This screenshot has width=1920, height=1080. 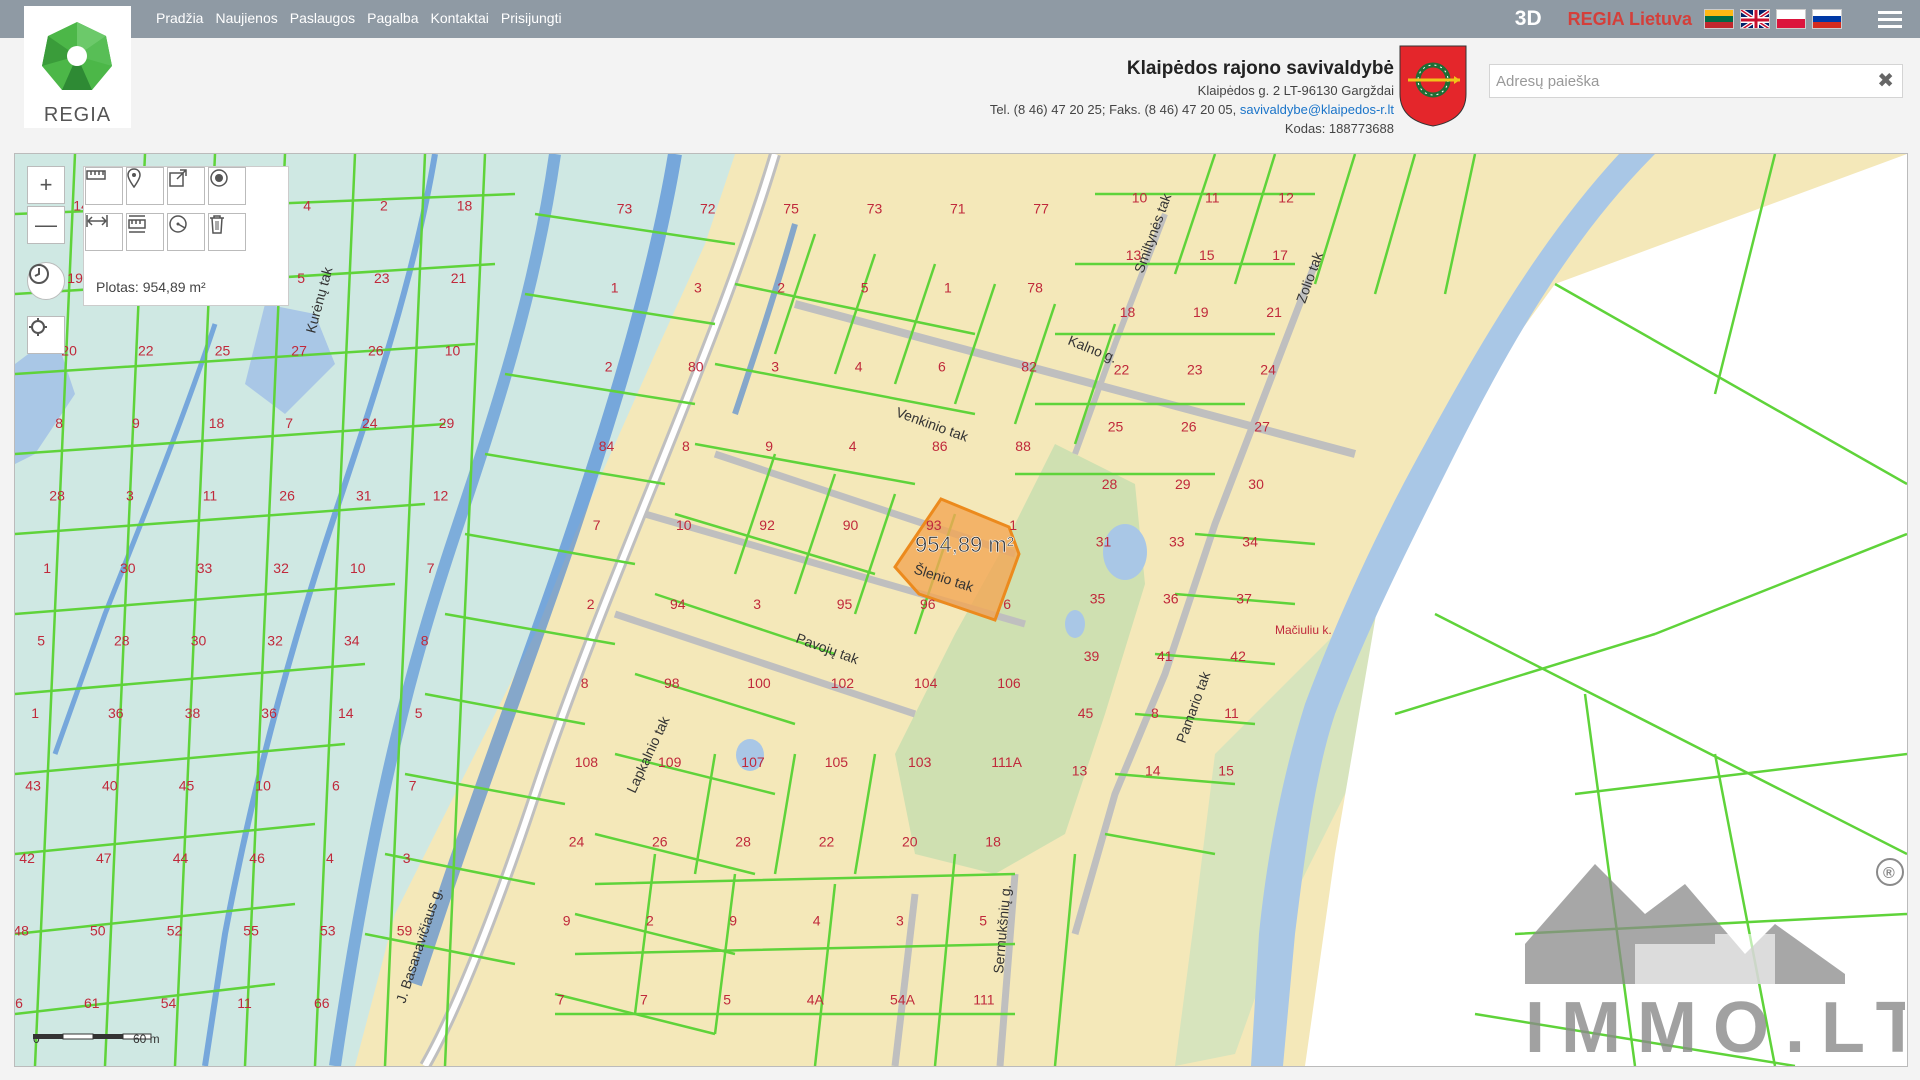 I want to click on municipality-address: Klaipėdos g. 2 LT-96130 Gargždai, so click(x=1295, y=90).